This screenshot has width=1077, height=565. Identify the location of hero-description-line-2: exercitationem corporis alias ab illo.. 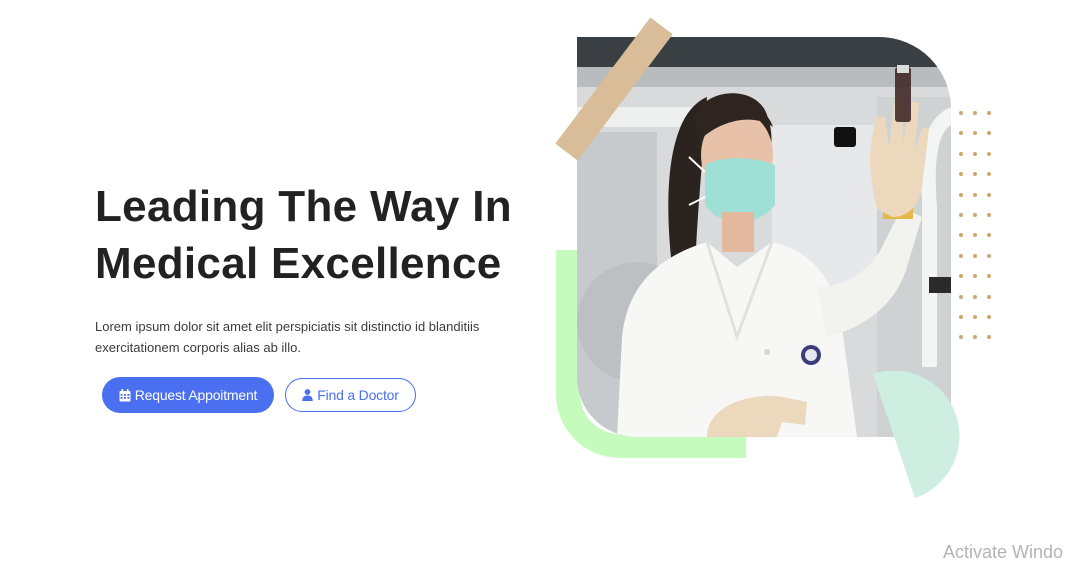
(198, 347).